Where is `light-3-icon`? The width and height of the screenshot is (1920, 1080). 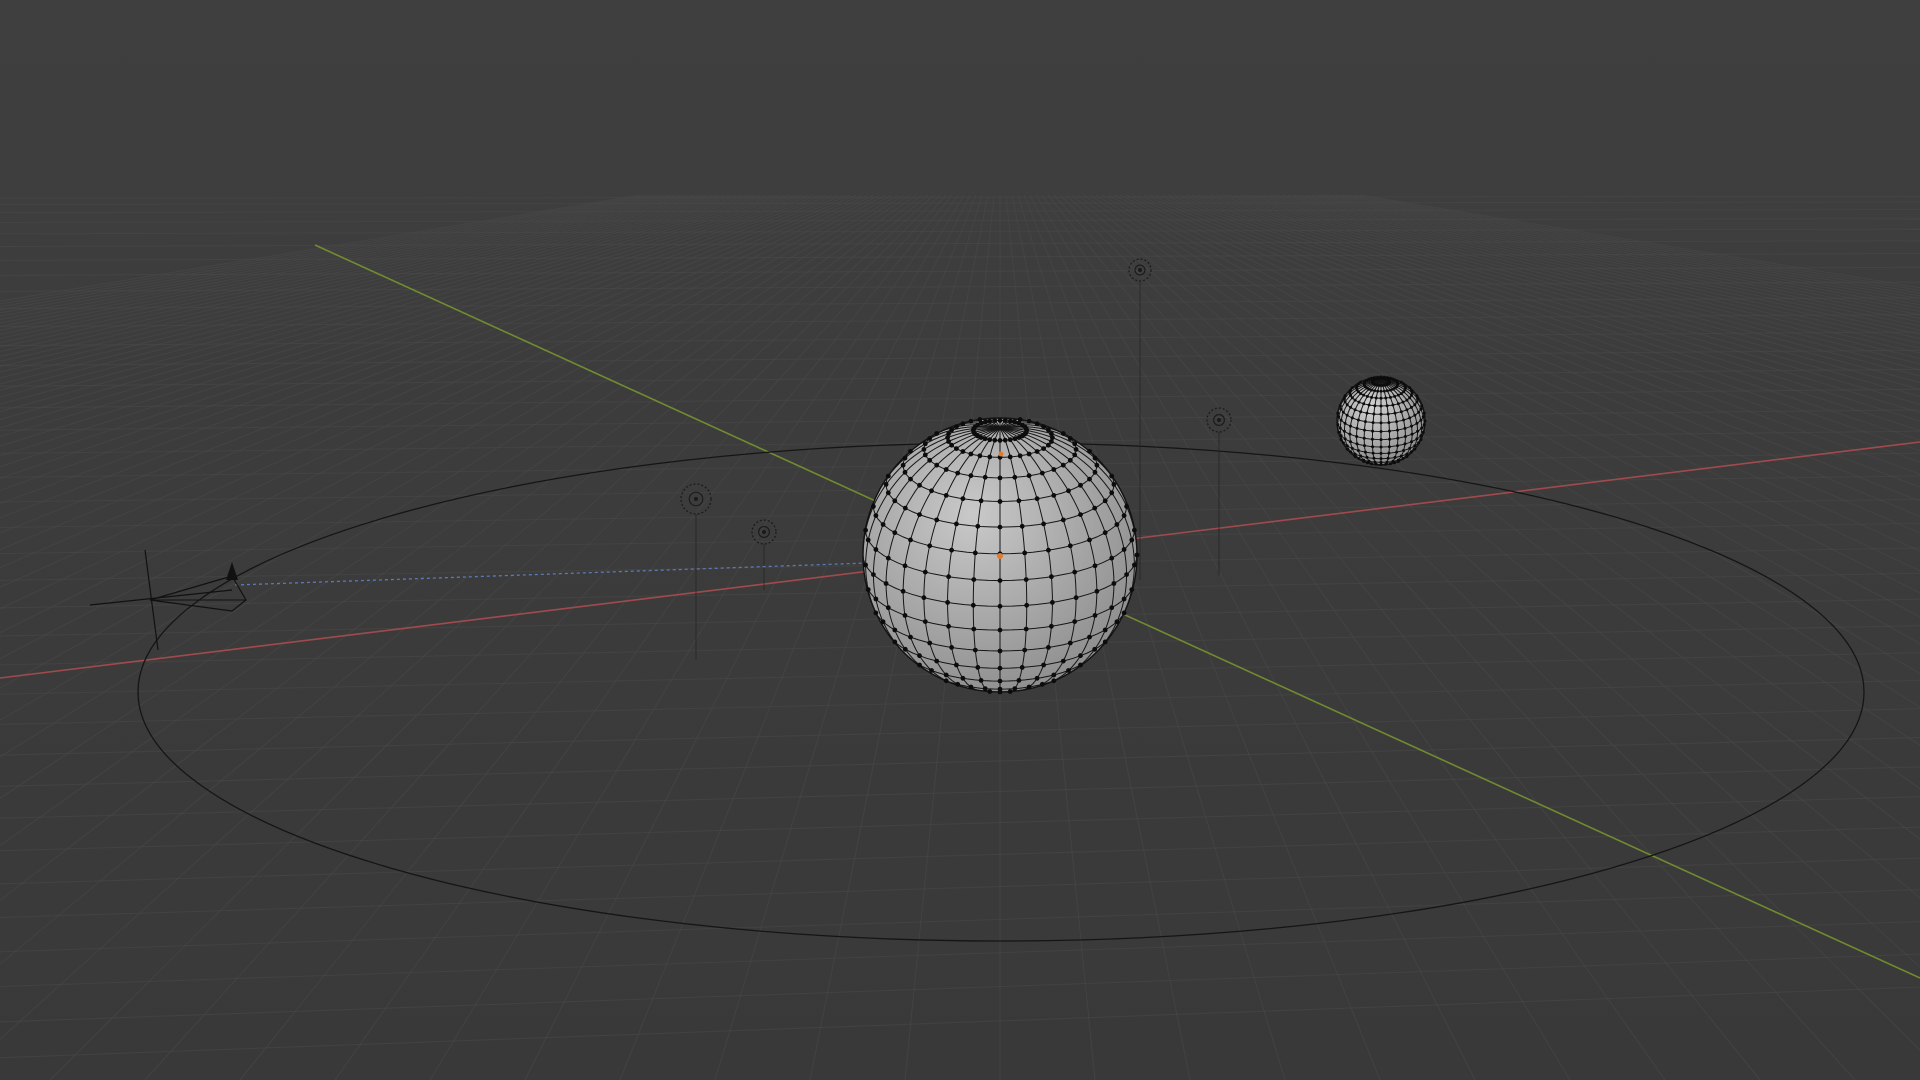
light-3-icon is located at coordinates (696, 571).